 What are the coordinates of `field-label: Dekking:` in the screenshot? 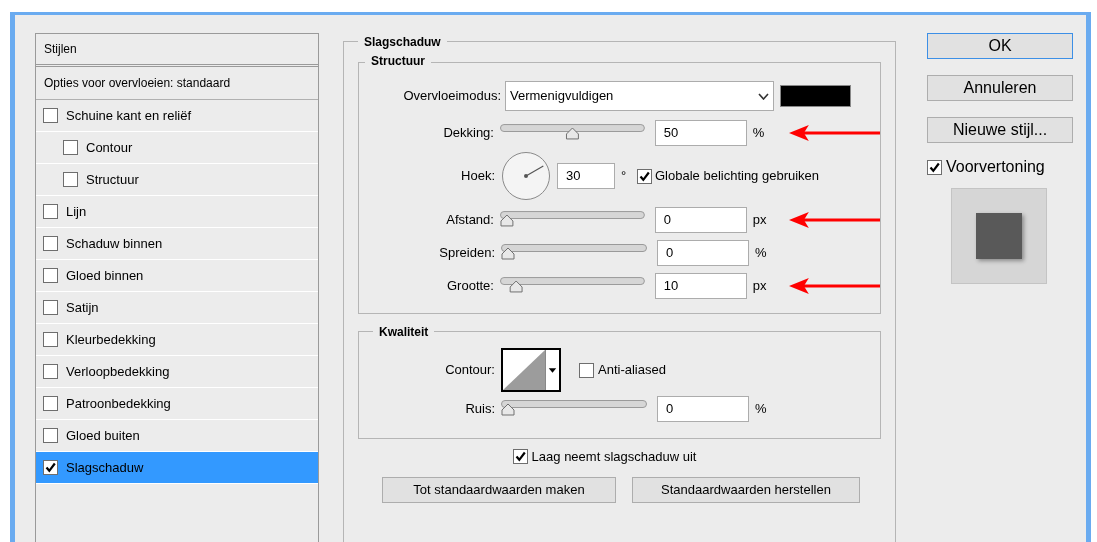 It's located at (468, 132).